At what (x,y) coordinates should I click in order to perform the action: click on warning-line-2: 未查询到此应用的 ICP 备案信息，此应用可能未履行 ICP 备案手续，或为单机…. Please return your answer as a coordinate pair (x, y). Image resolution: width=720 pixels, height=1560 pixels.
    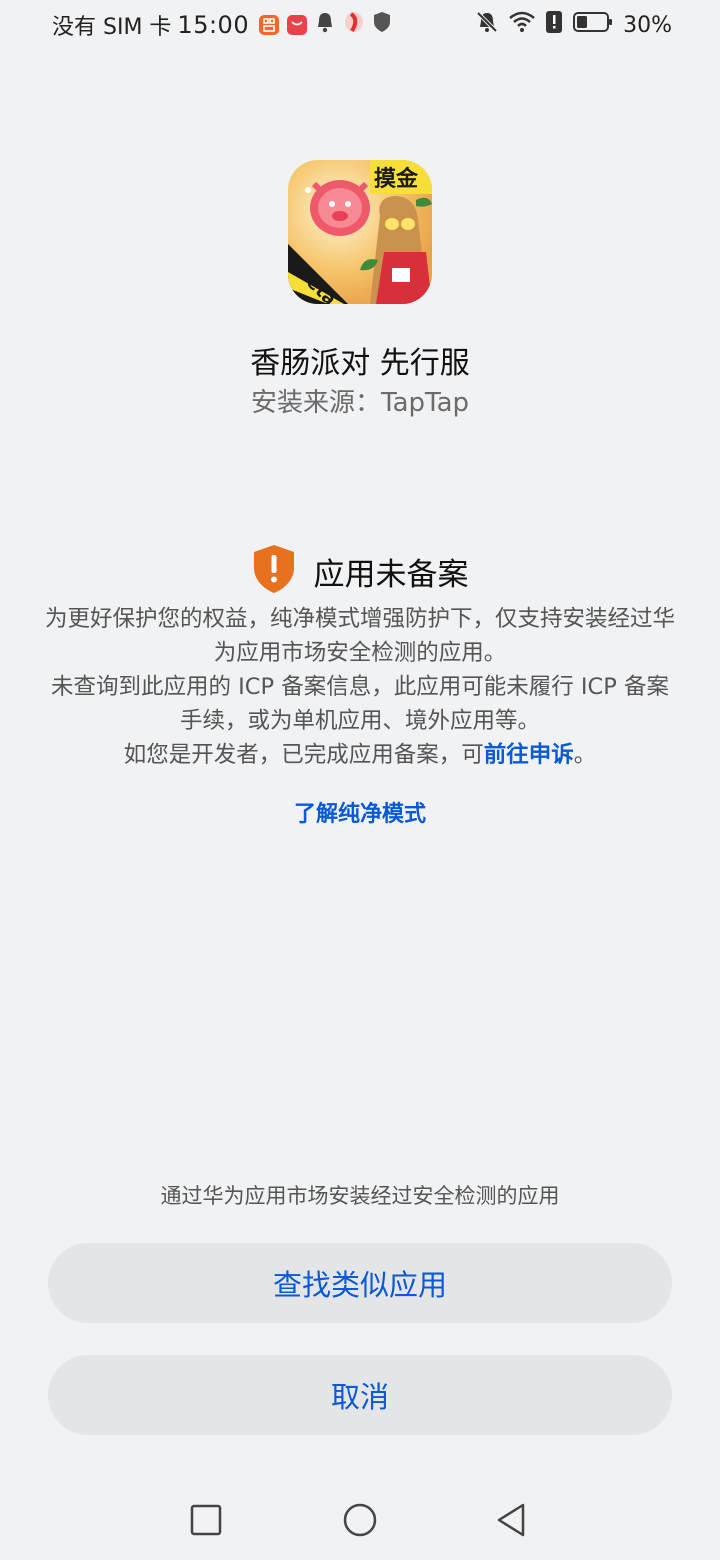
    Looking at the image, I should click on (360, 704).